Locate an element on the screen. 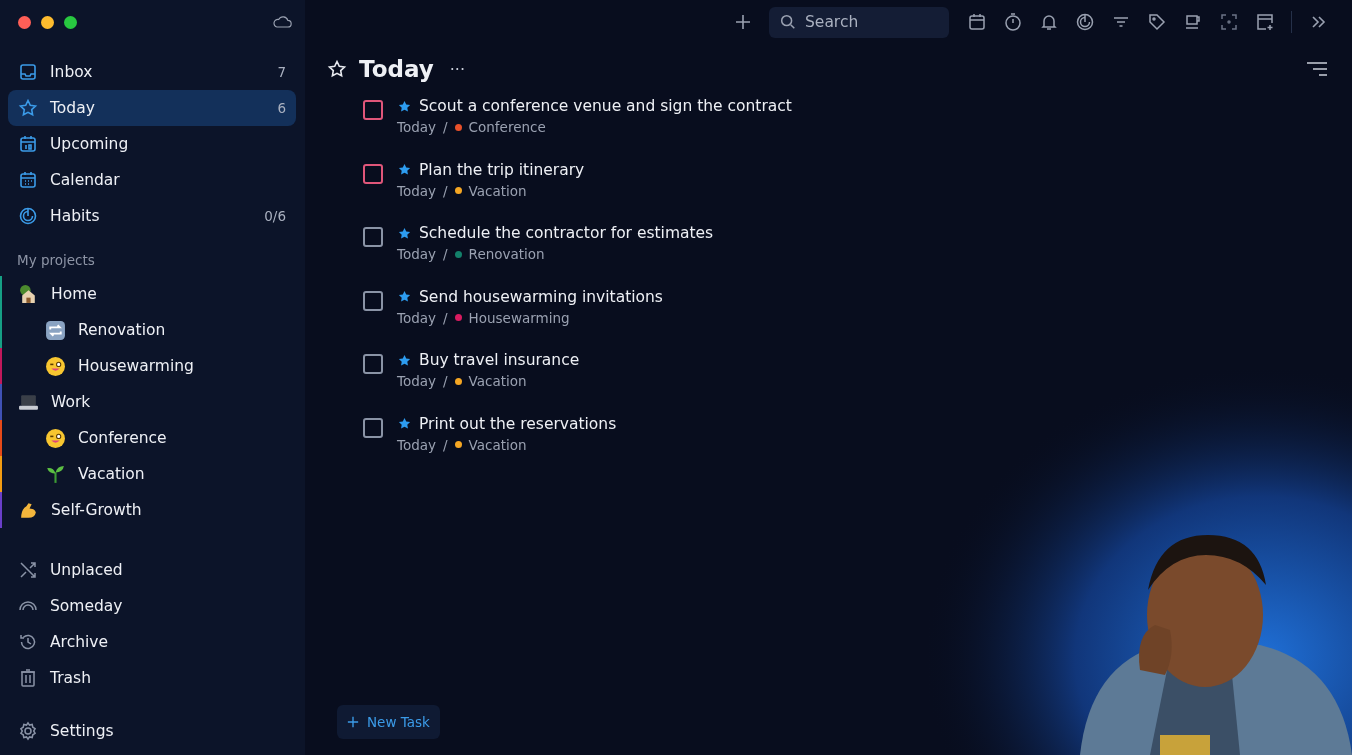 This screenshot has height=755, width=1352. nav-item: Calendar is located at coordinates (152, 180).